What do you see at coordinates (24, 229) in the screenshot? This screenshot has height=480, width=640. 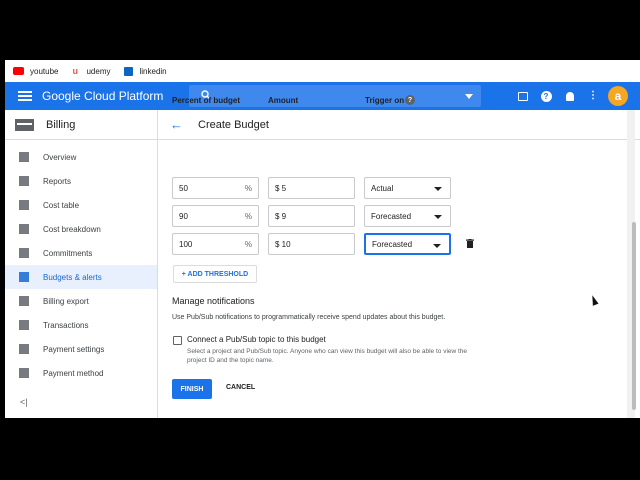 I see `cost-breakdown-icon` at bounding box center [24, 229].